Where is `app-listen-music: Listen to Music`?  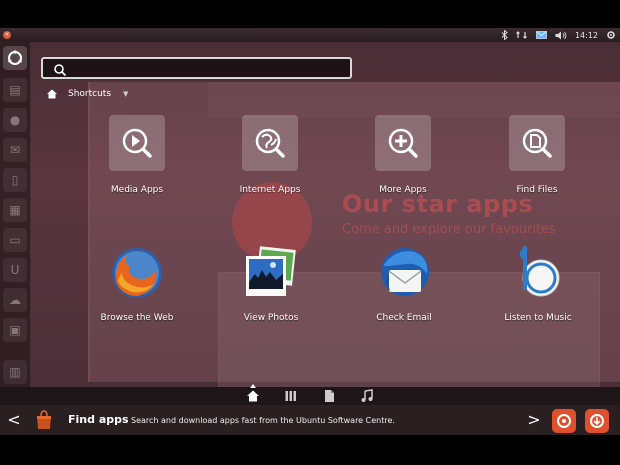 app-listen-music: Listen to Music is located at coordinates (538, 294).